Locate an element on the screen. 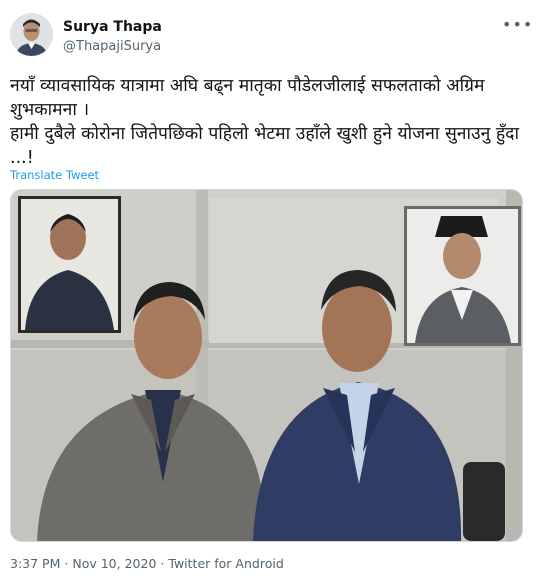  author-handle: @ThapajiSurya is located at coordinates (112, 46).